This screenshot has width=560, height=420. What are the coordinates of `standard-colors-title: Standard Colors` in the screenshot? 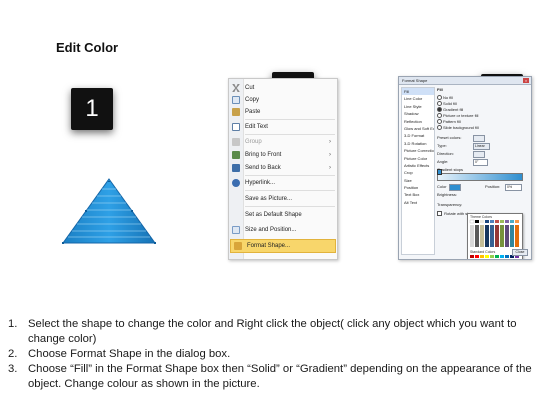 It's located at (483, 252).